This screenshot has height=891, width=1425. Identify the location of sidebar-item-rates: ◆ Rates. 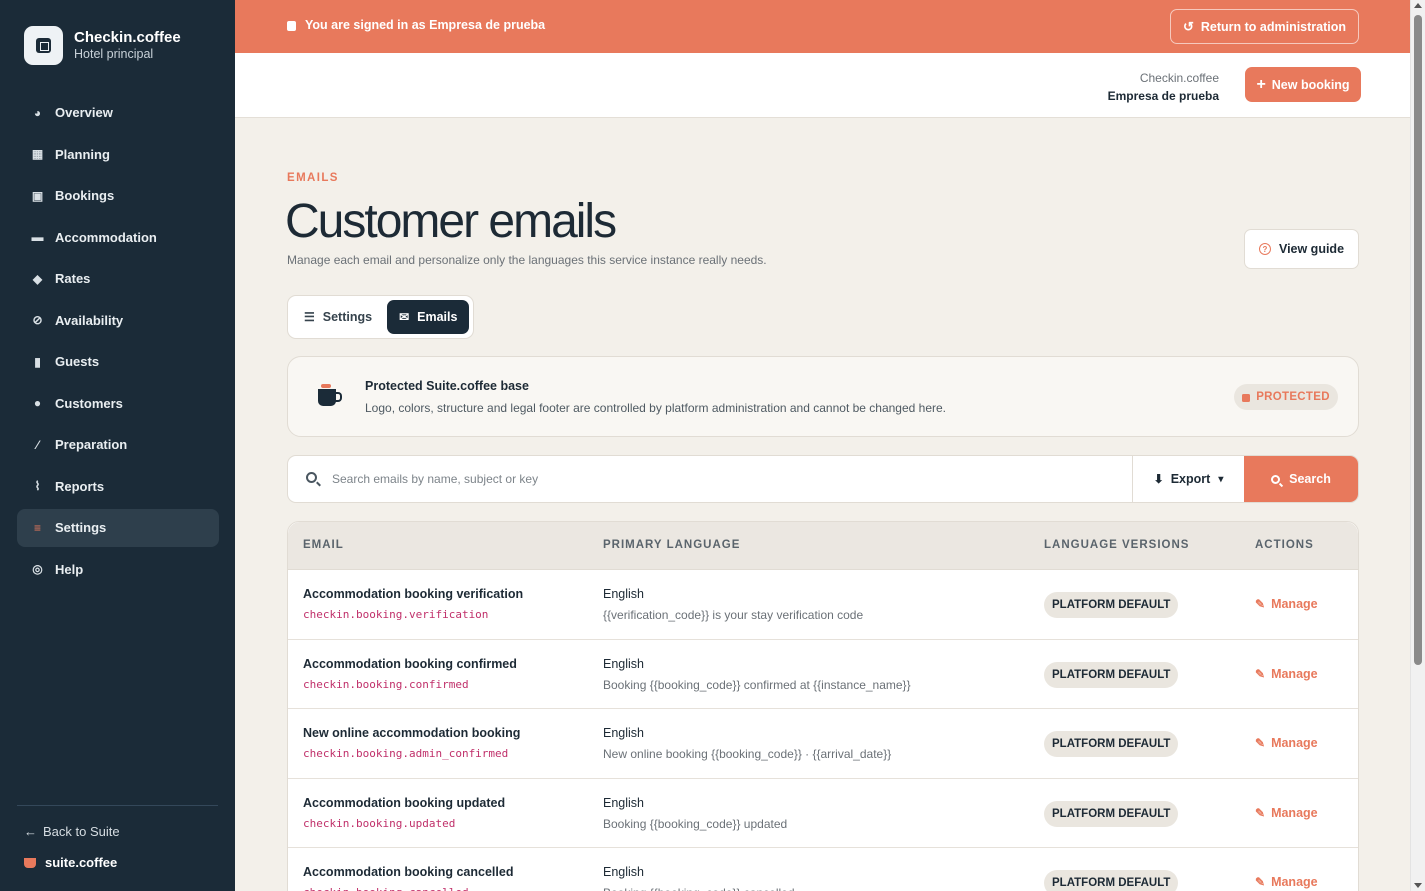
(118, 279).